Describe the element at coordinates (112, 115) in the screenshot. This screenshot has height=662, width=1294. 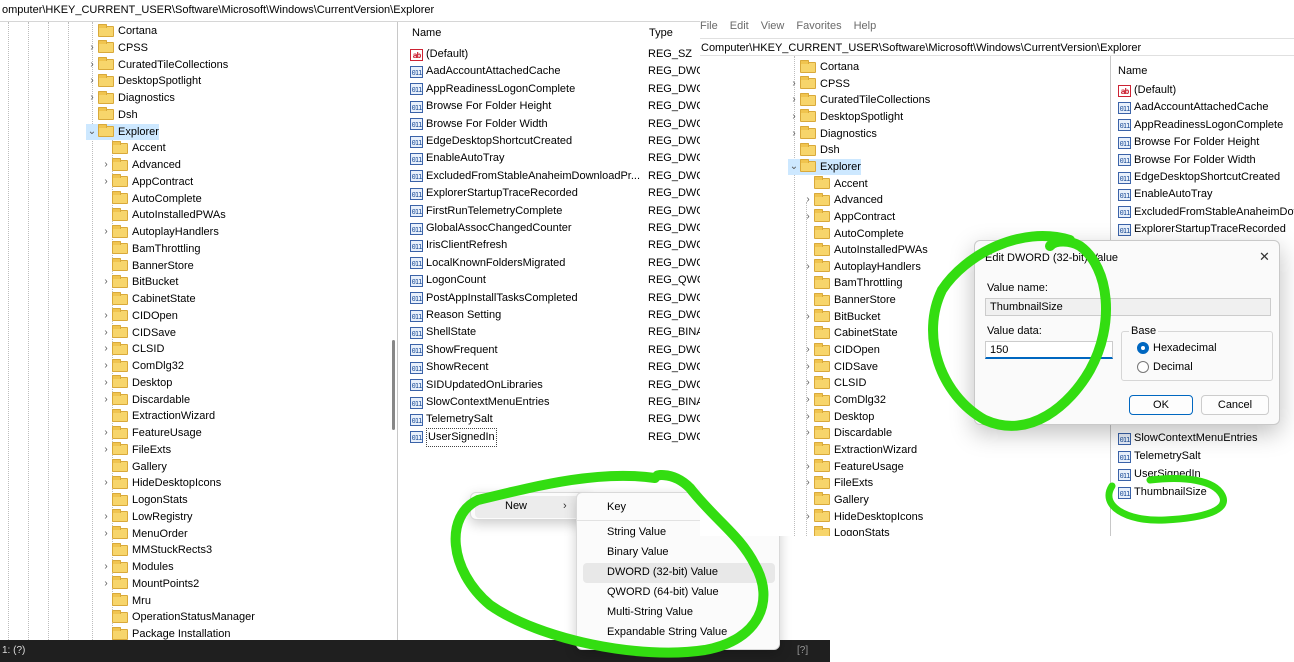
I see `tree-item-dsh: Dsh` at that location.